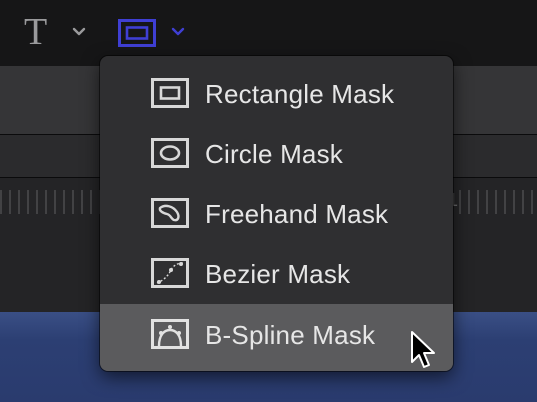 This screenshot has height=402, width=537. What do you see at coordinates (170, 153) in the screenshot?
I see `circle-mask-icon` at bounding box center [170, 153].